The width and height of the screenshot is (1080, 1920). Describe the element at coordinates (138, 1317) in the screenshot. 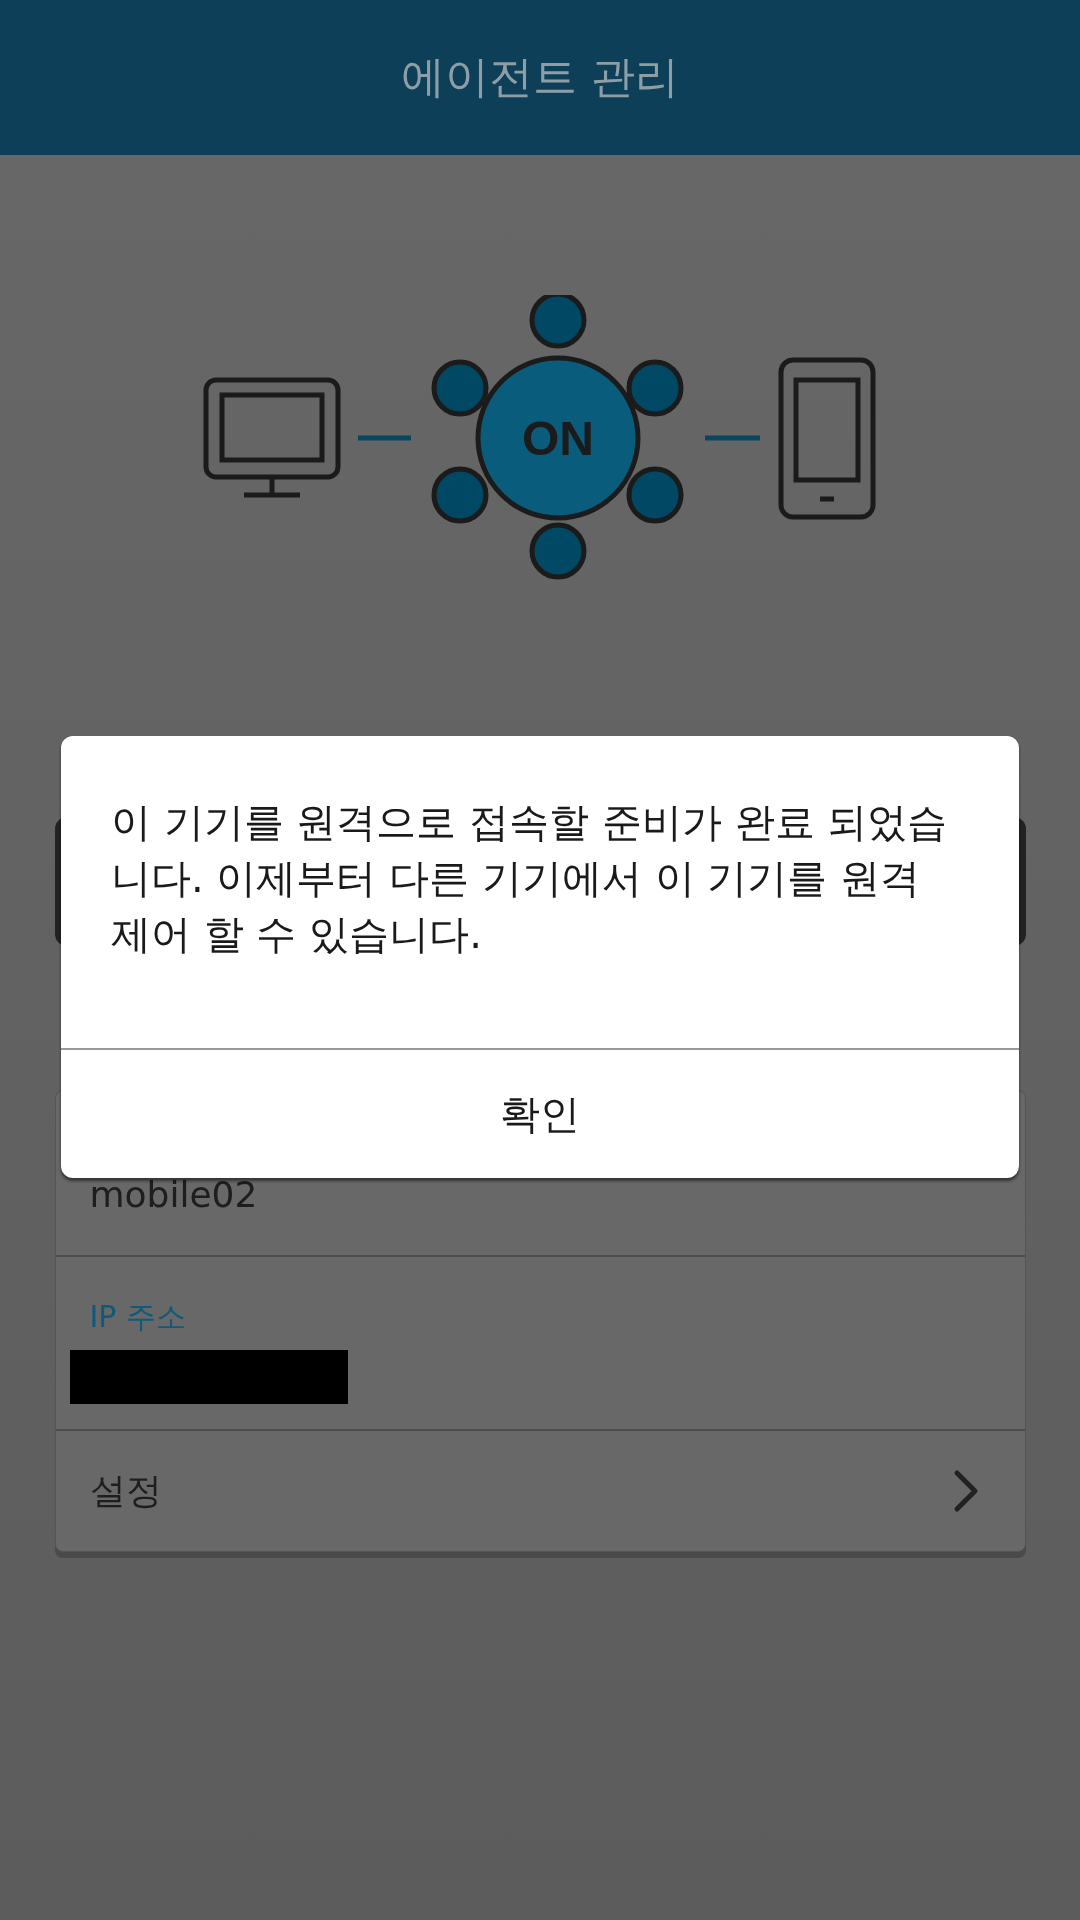

I see `field-label: IP 주소` at that location.